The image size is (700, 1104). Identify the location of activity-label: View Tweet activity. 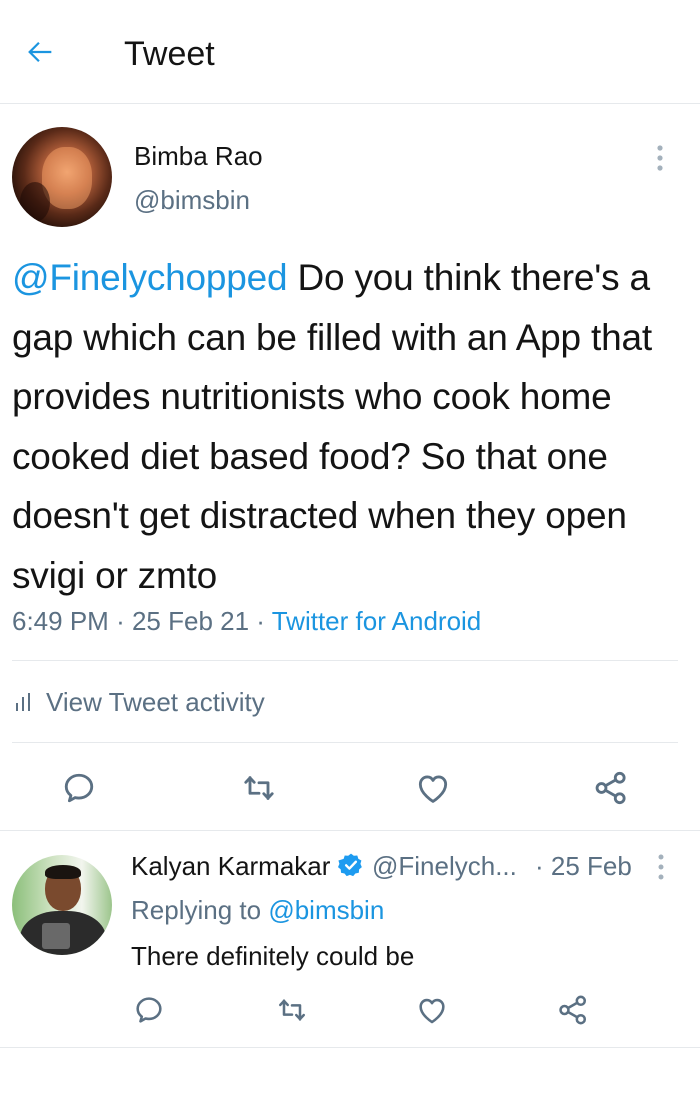
(155, 701).